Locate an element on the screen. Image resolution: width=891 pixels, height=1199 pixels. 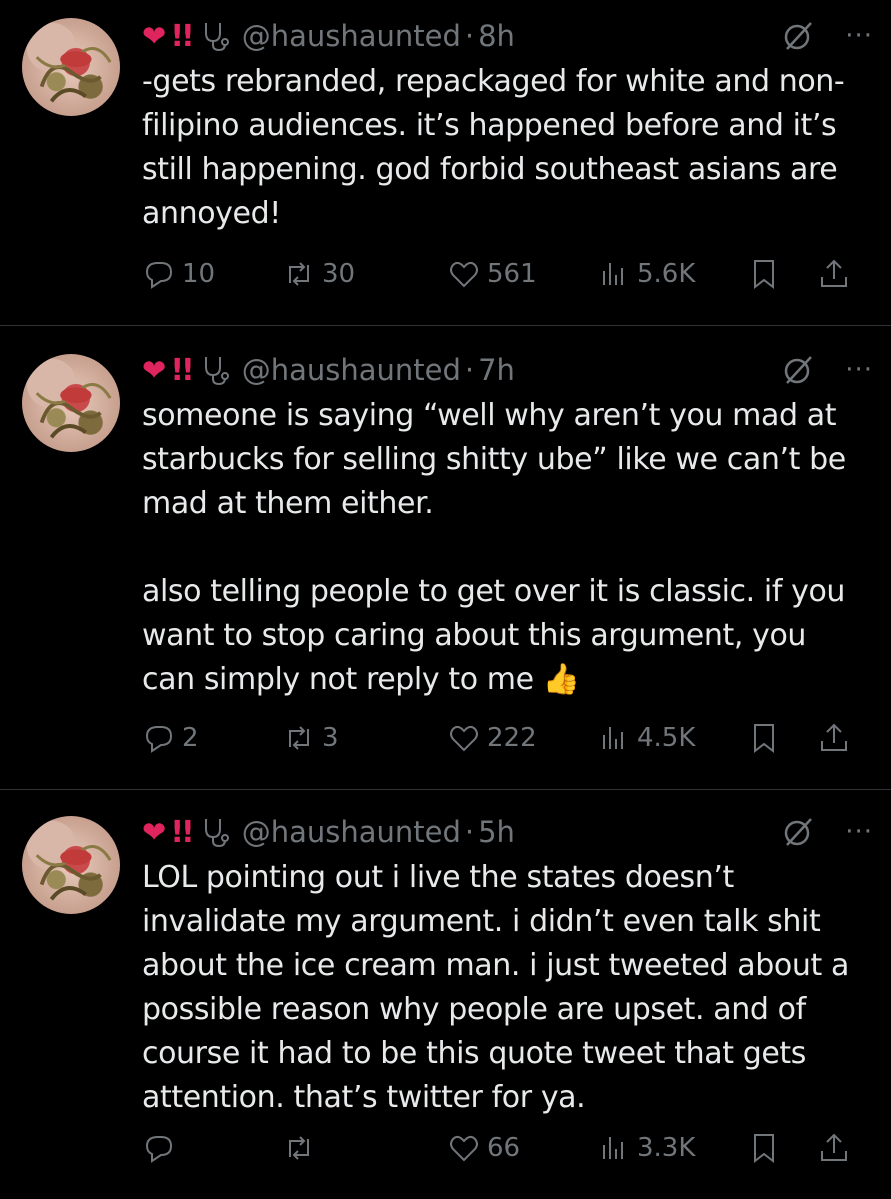
retweet-button is located at coordinates (364, 1148).